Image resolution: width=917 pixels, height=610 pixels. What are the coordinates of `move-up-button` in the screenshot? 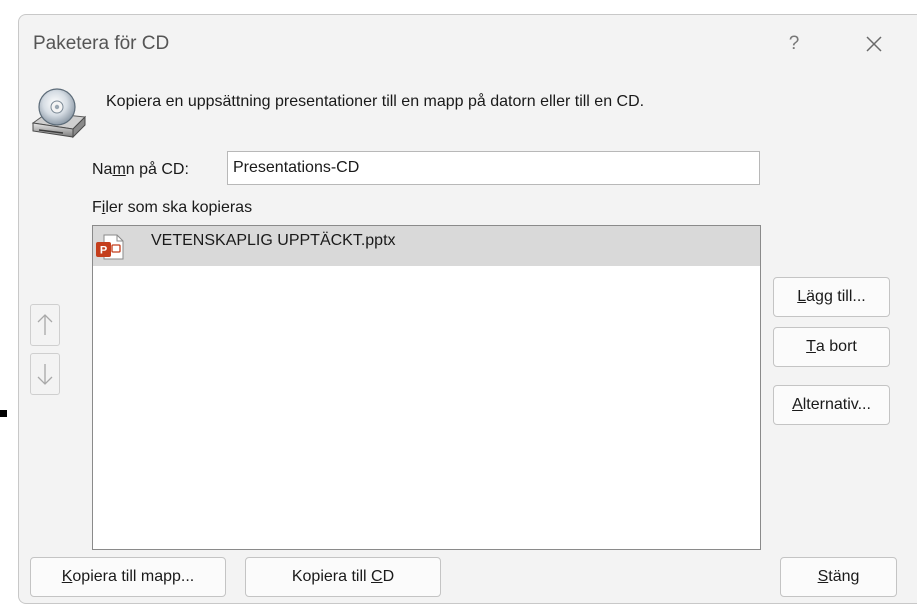 It's located at (45, 325).